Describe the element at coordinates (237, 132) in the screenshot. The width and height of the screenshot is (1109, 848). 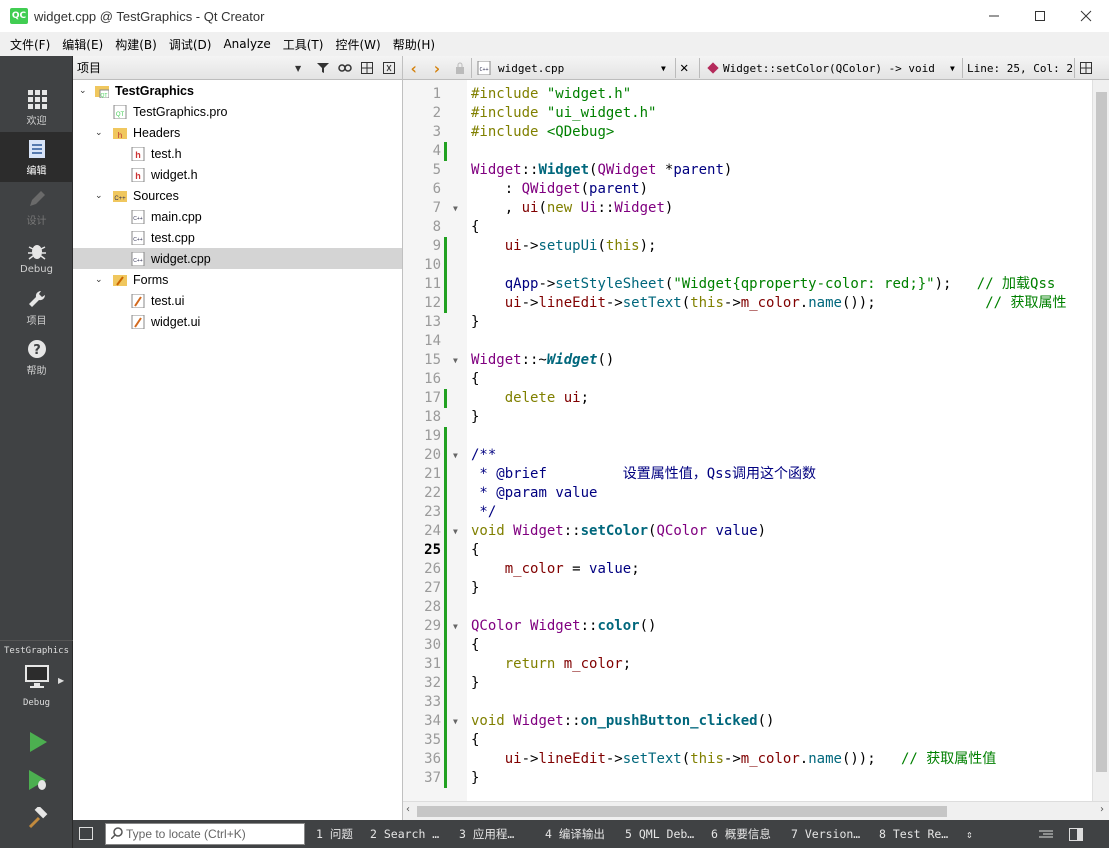
I see `tree-item-headers: ⌄ h Headers` at that location.